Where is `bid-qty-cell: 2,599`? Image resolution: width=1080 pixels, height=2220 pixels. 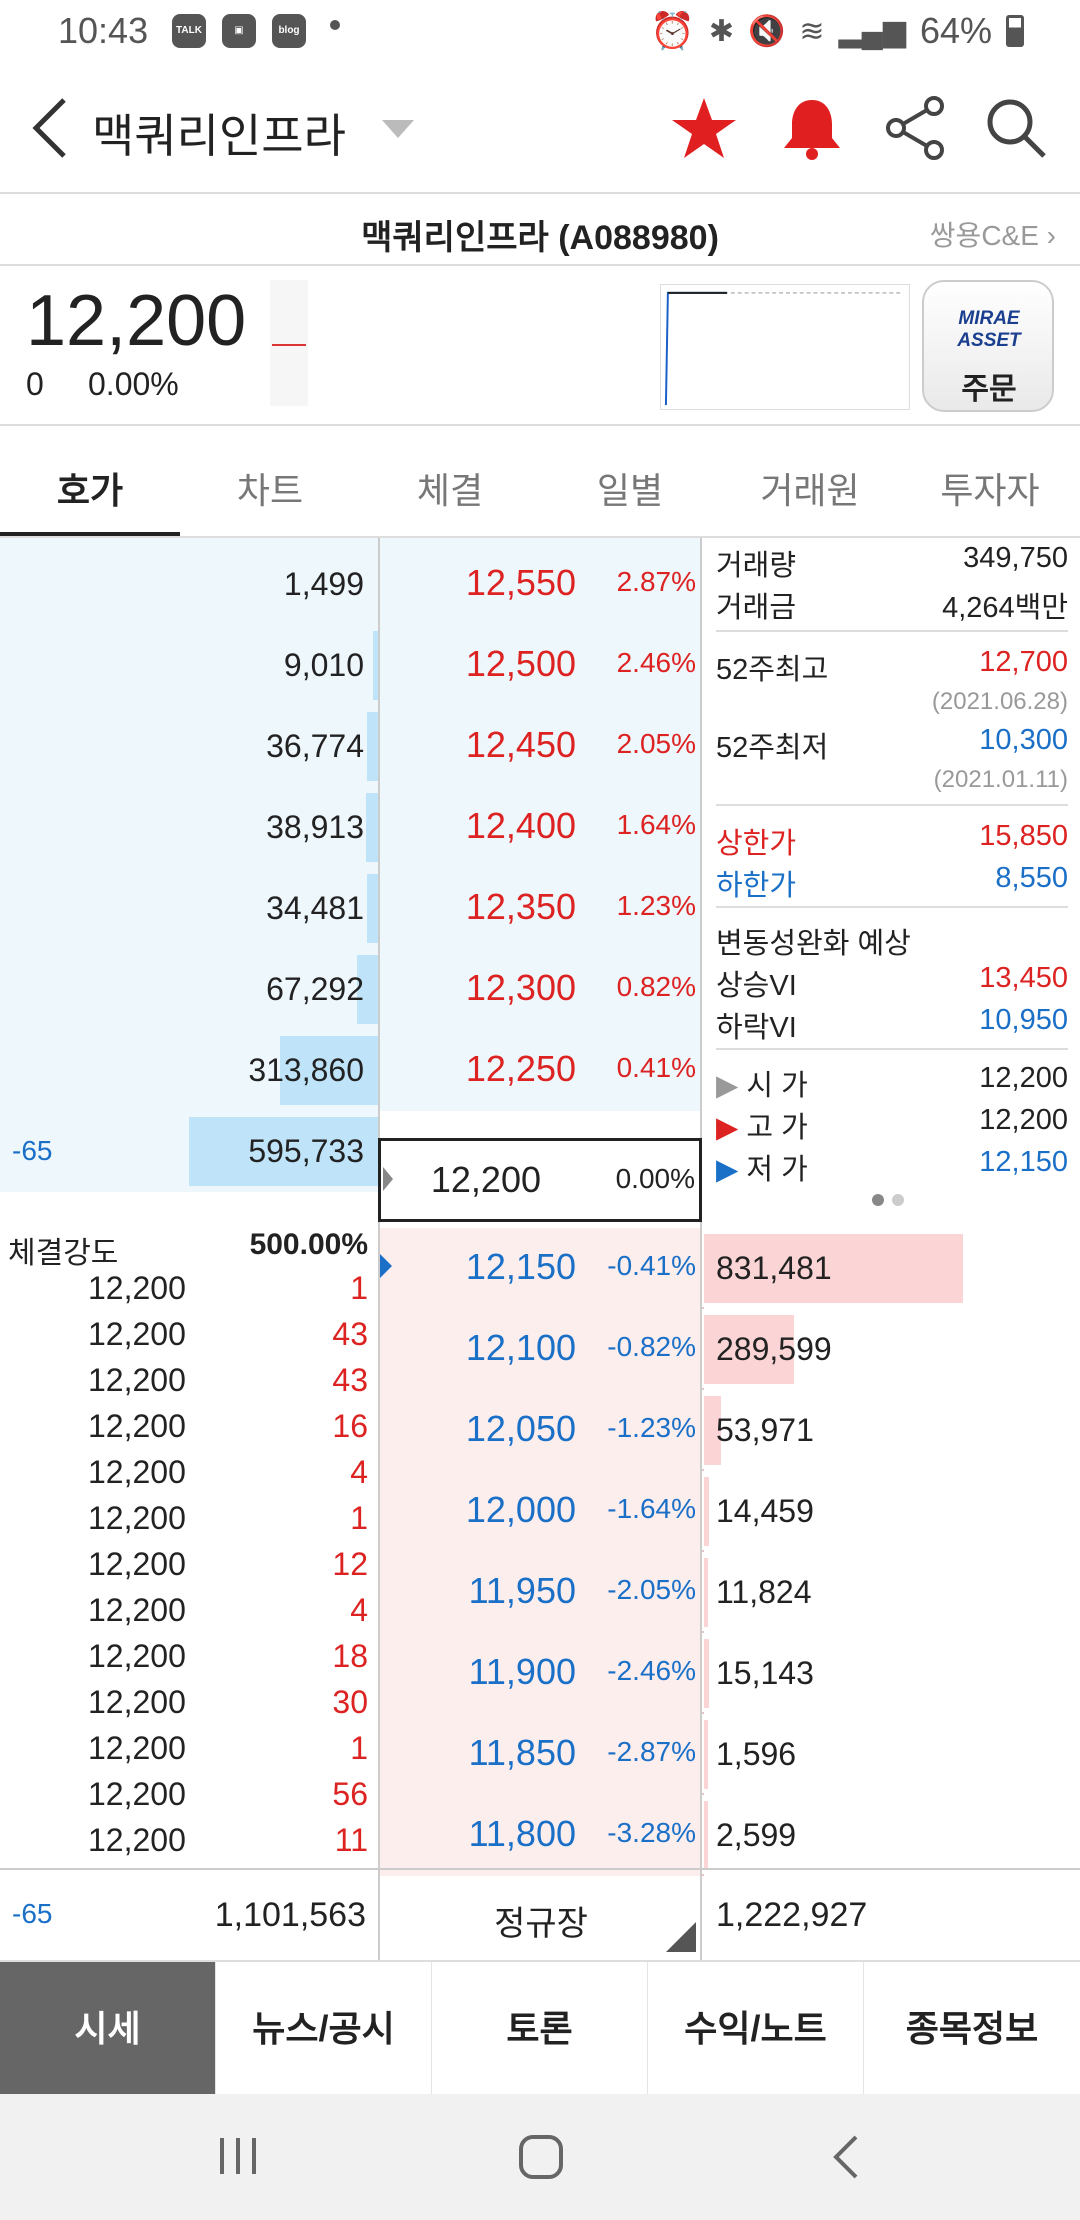
bid-qty-cell: 2,599 is located at coordinates (892, 1835).